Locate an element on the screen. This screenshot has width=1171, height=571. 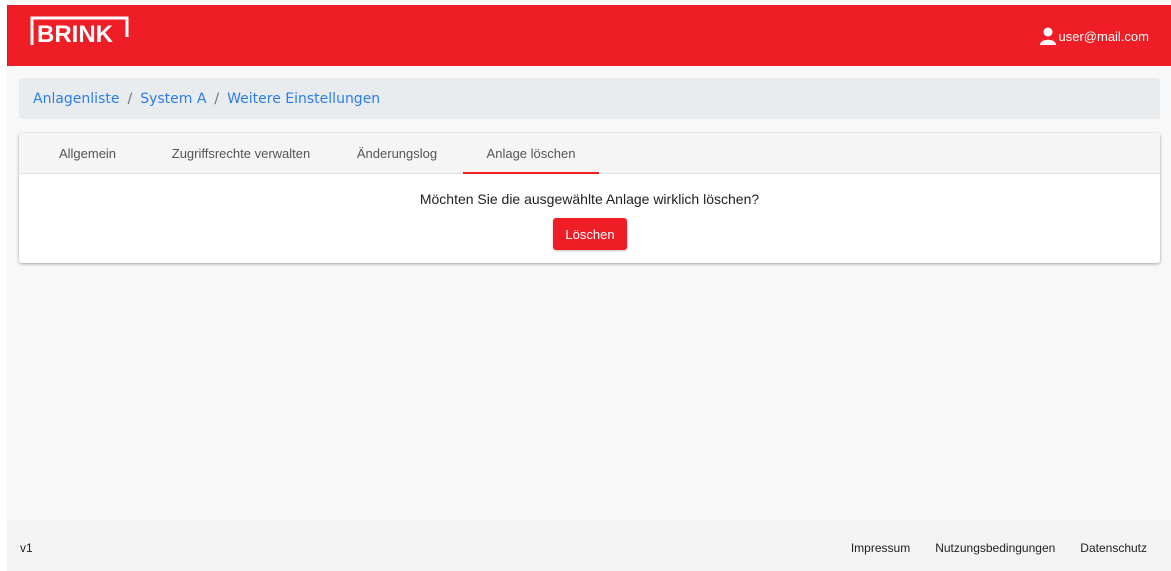
logo-text: BRINK is located at coordinates (75, 34).